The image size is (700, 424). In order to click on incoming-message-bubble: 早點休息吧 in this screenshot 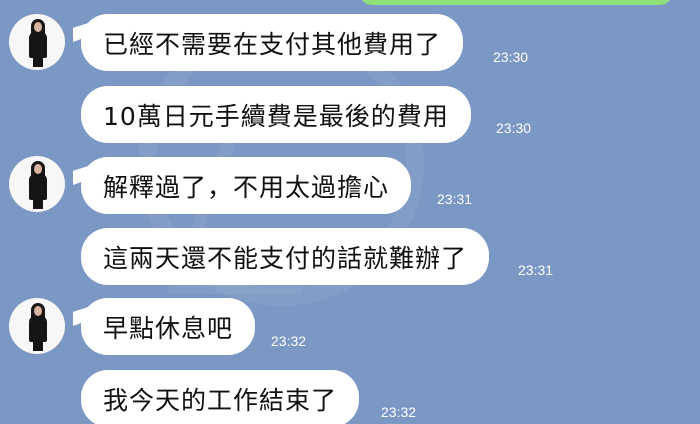, I will do `click(168, 326)`.